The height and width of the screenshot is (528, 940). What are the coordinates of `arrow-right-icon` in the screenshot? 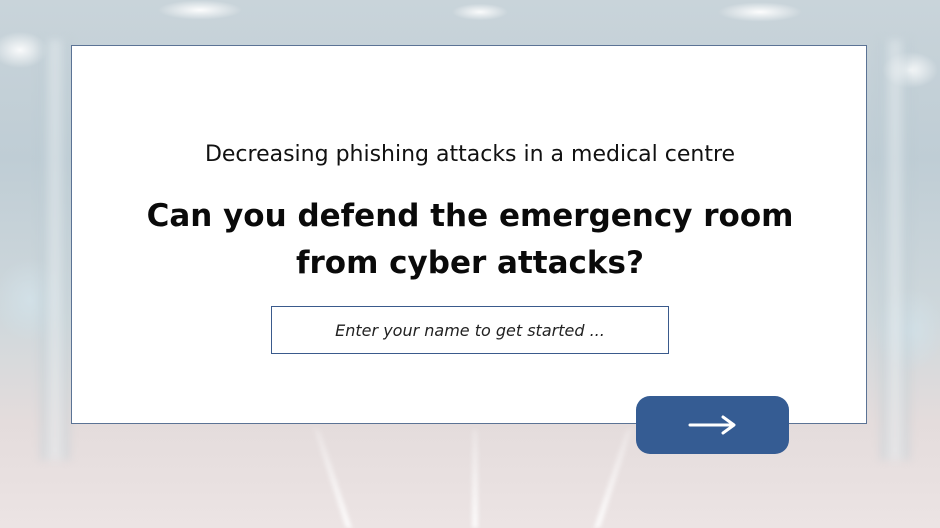 It's located at (712, 425).